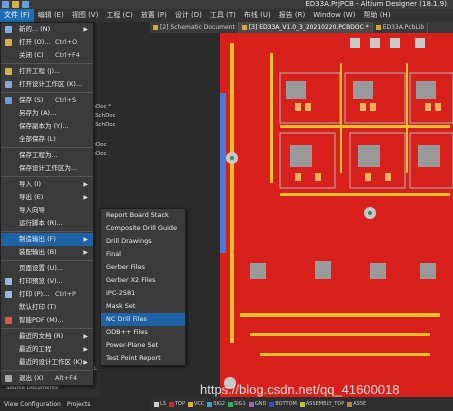  What do you see at coordinates (143, 267) in the screenshot?
I see `submenu-item-gerber-files: Gerber Files` at bounding box center [143, 267].